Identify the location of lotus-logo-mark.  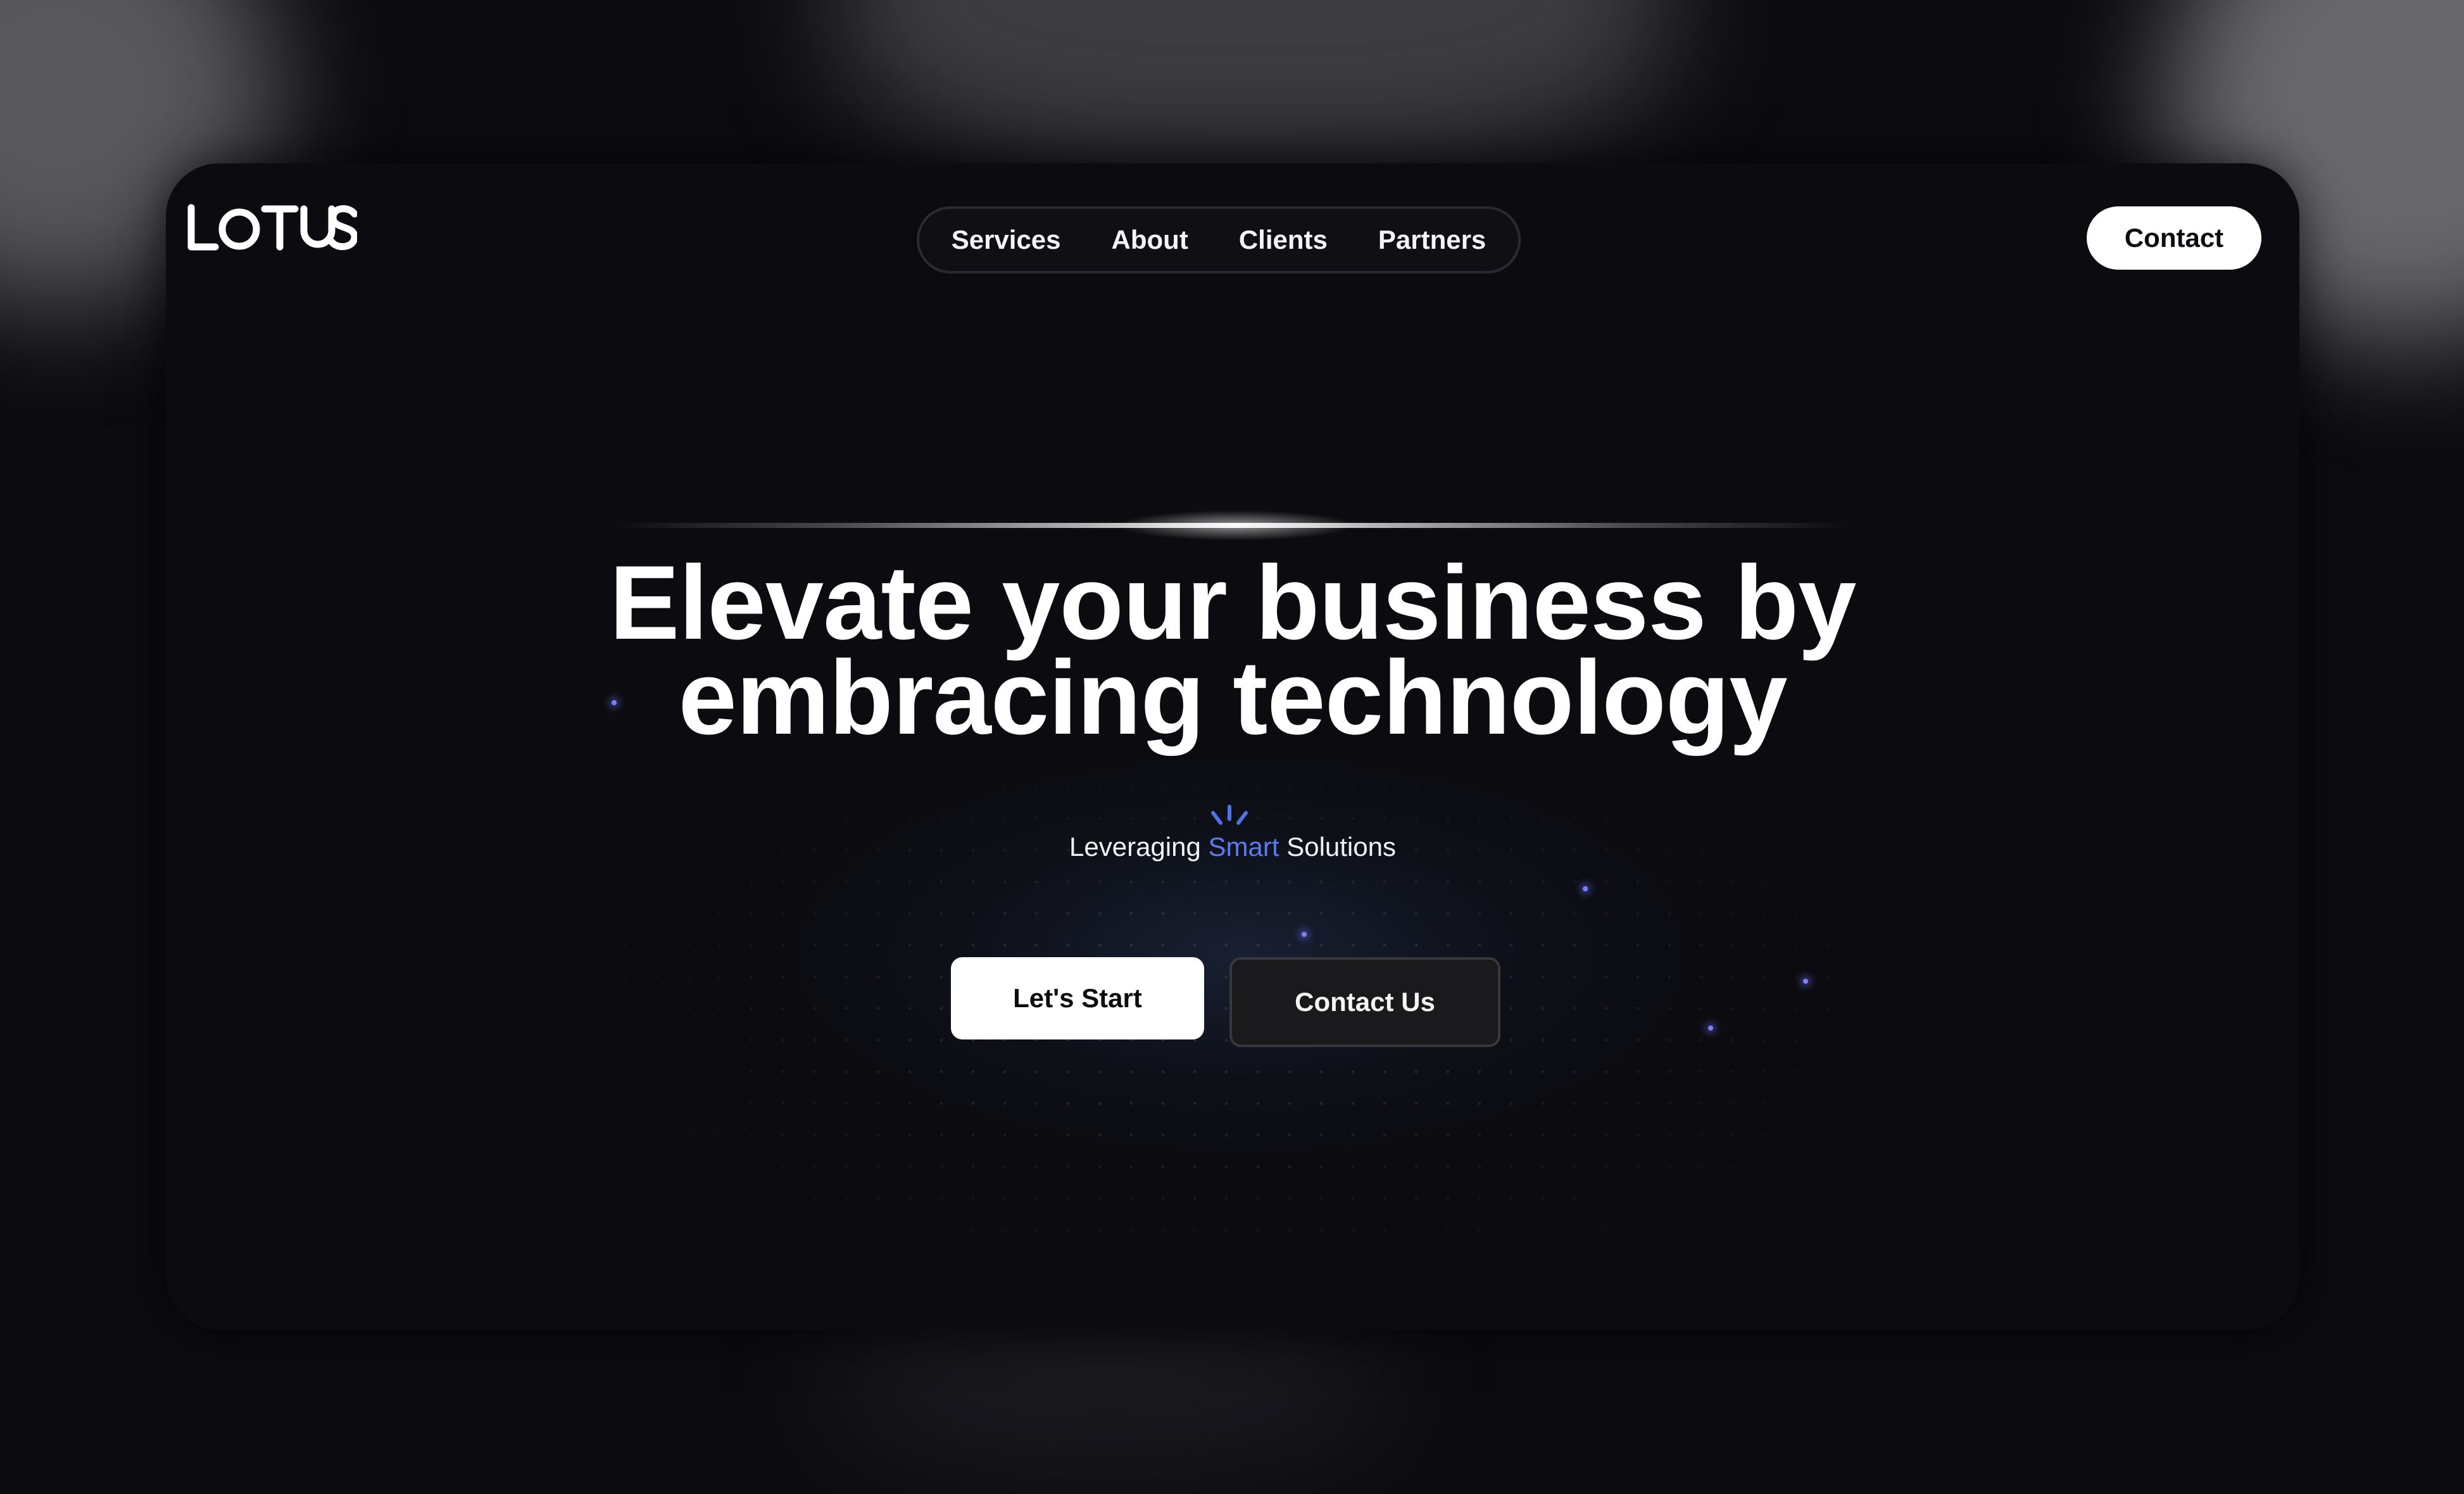
(272, 227).